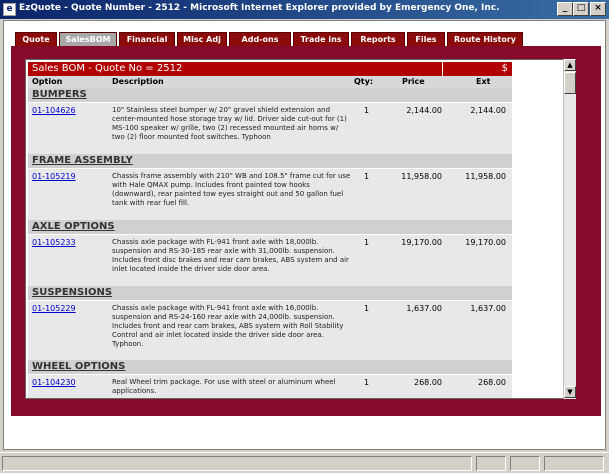 The height and width of the screenshot is (473, 609). I want to click on option-link: 01-105229, so click(54, 308).